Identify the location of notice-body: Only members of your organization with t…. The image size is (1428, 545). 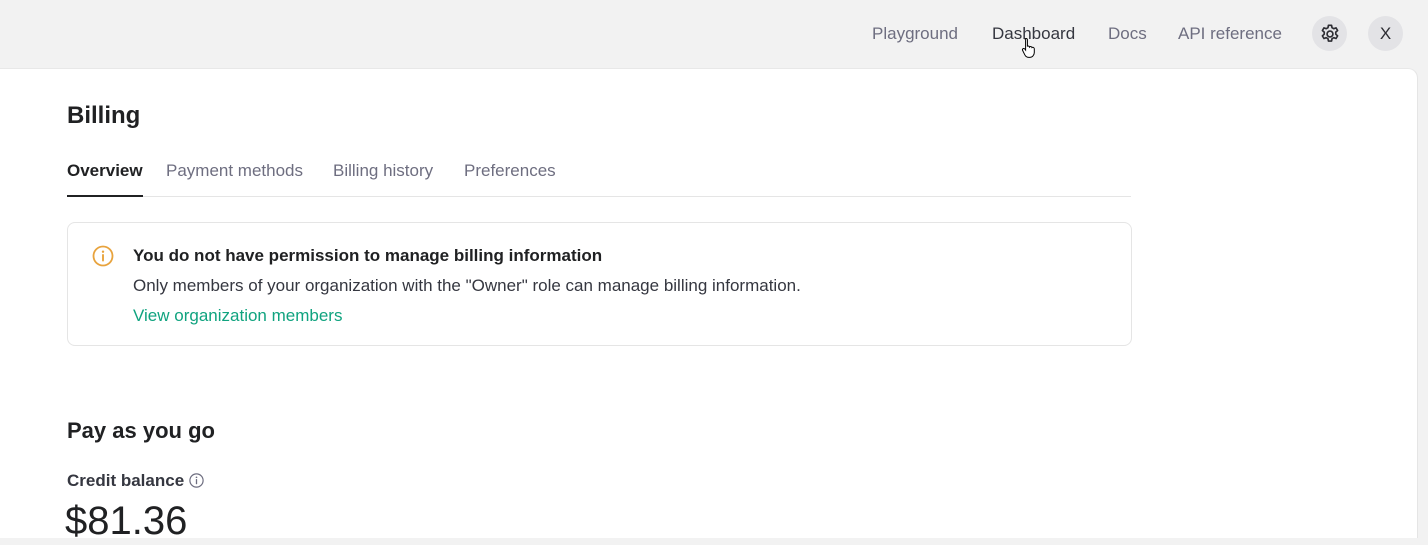
(467, 285).